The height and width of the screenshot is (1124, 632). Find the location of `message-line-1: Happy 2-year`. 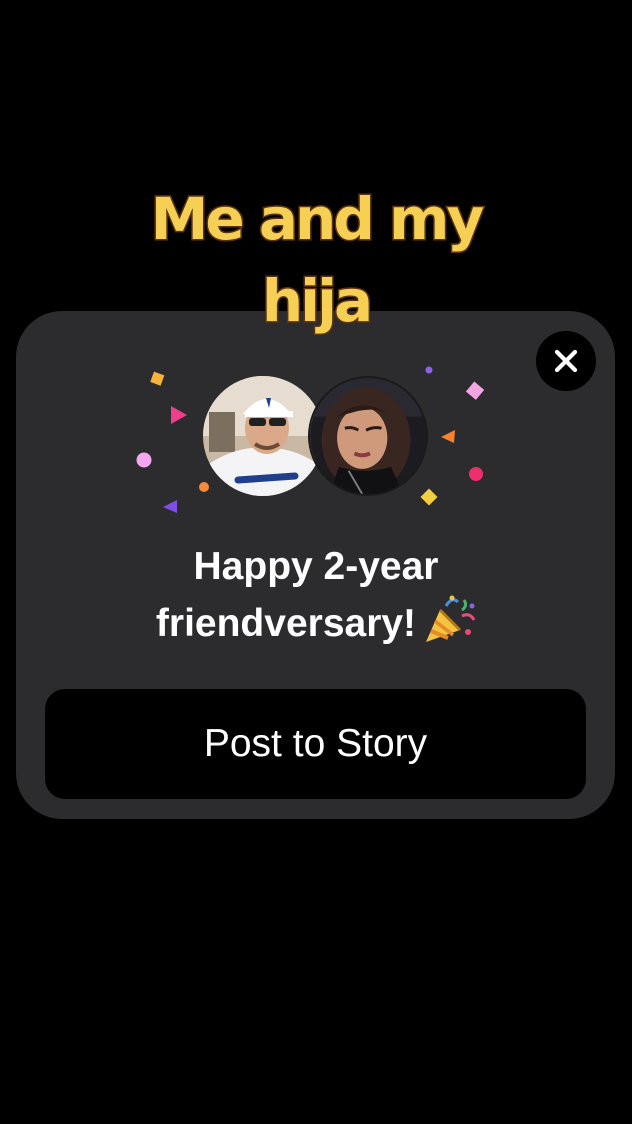

message-line-1: Happy 2-year is located at coordinates (316, 566).